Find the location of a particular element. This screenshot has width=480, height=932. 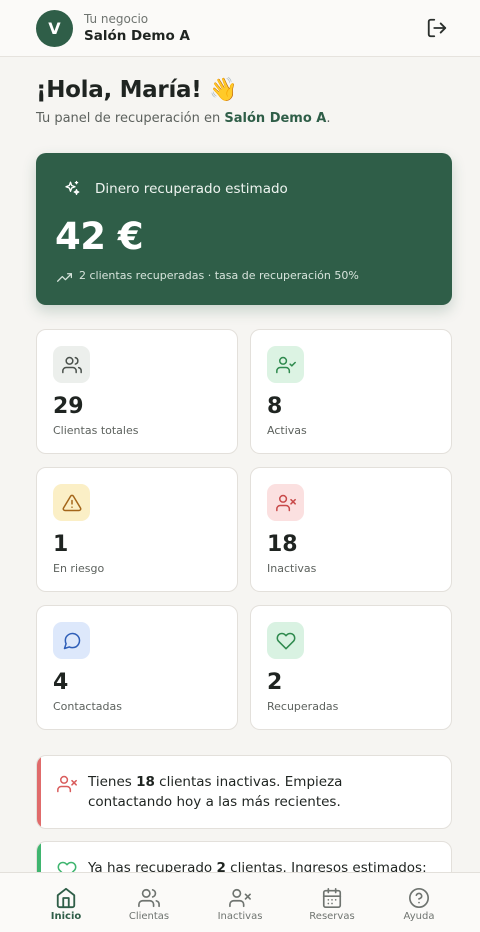

home-icon is located at coordinates (66, 898).